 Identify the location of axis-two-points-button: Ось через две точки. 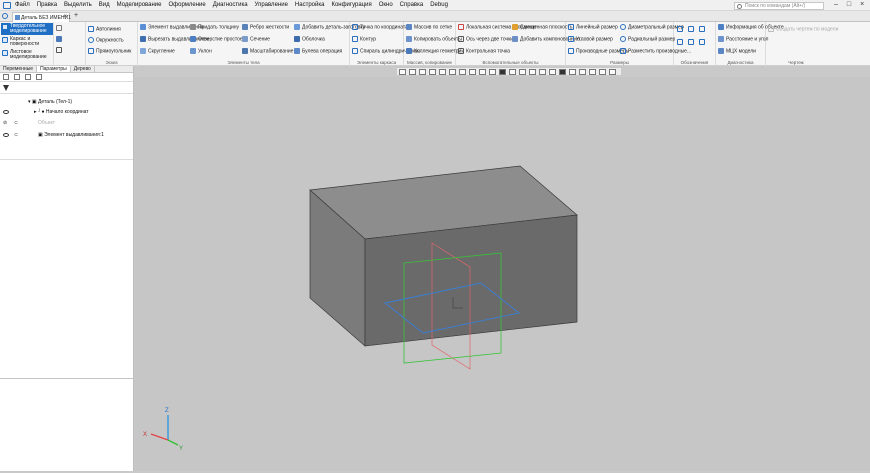
(485, 39).